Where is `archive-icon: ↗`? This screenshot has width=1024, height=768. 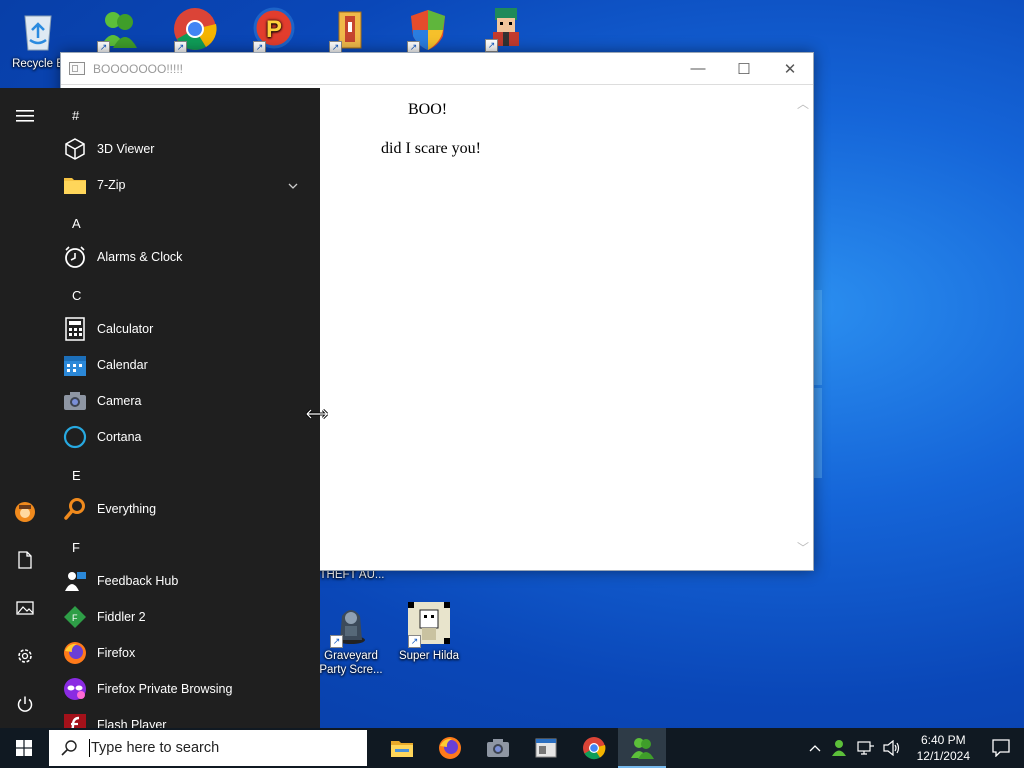 archive-icon: ↗ is located at coordinates (350, 30).